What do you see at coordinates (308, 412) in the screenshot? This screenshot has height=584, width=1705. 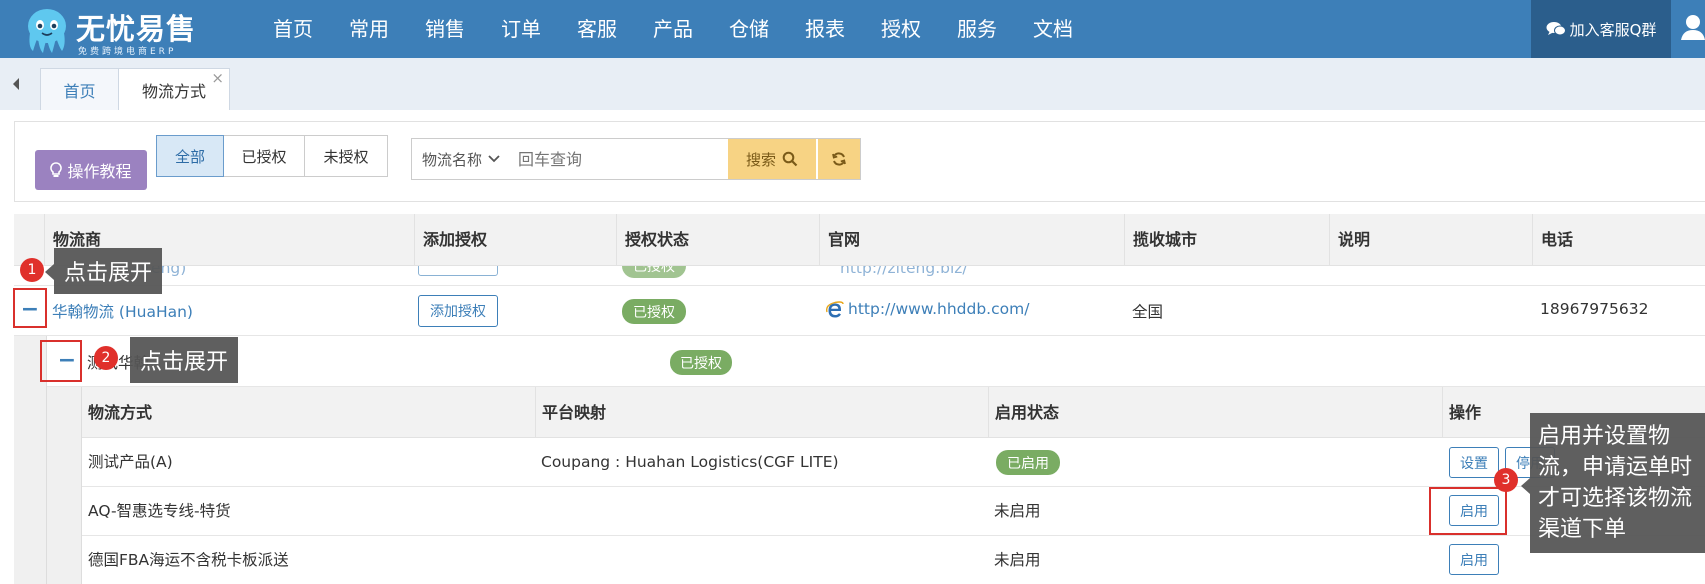 I see `col-method: 物流方式` at bounding box center [308, 412].